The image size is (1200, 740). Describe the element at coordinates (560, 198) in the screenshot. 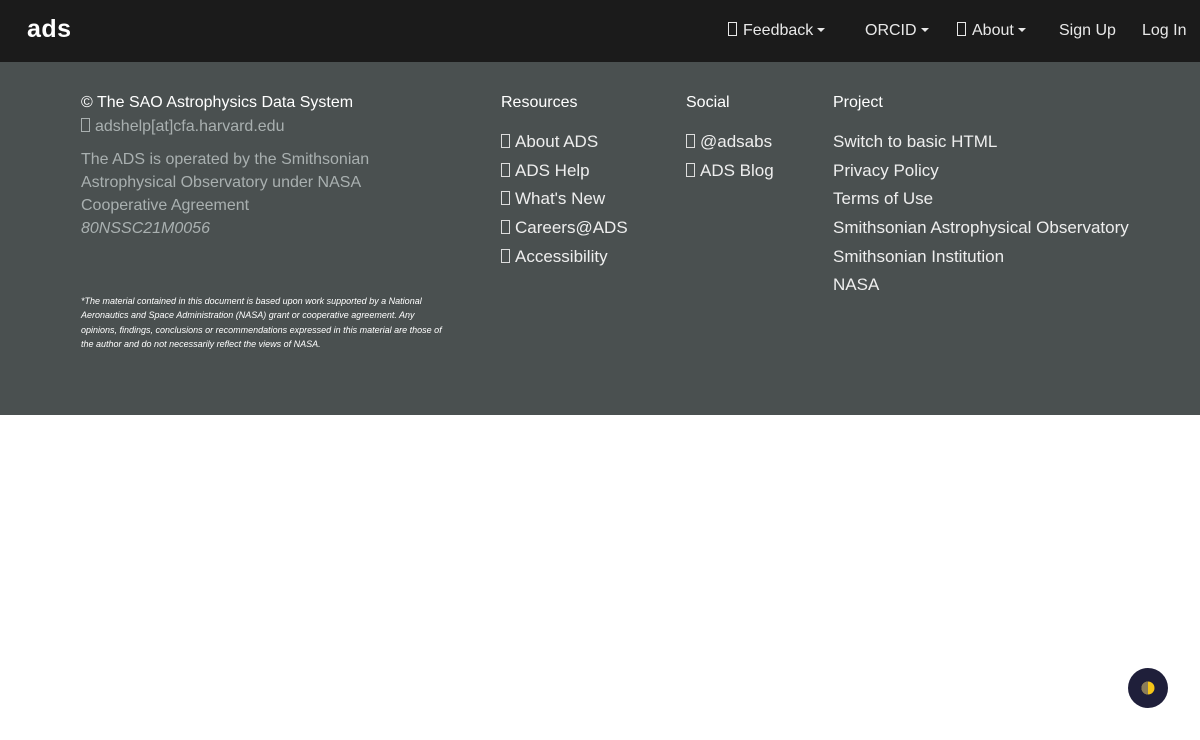

I see `whats-new-label: What's New` at that location.